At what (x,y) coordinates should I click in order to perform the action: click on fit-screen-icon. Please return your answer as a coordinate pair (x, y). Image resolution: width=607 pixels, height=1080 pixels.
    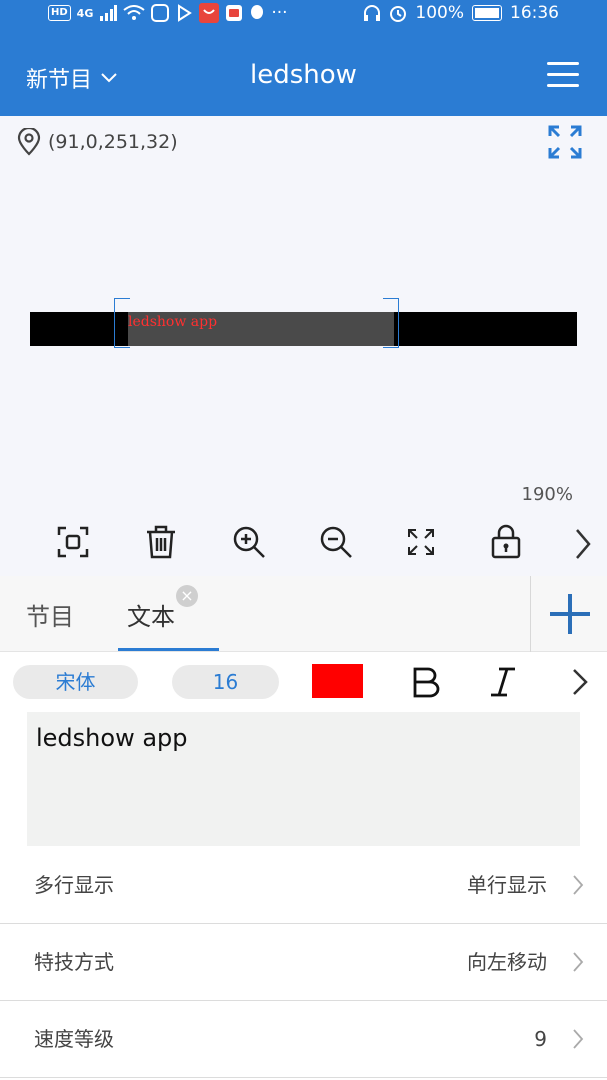
    Looking at the image, I should click on (421, 542).